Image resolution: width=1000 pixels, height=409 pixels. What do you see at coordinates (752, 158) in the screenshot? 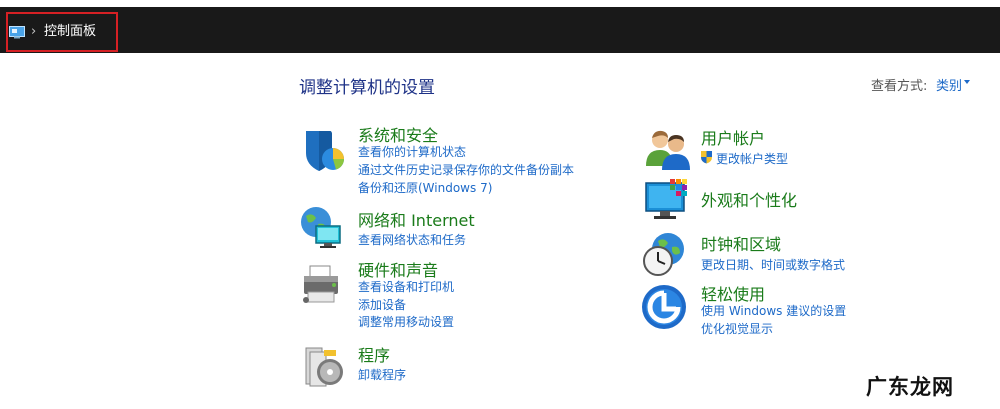
I see `link-change-account-type: 更改帐户类型` at bounding box center [752, 158].